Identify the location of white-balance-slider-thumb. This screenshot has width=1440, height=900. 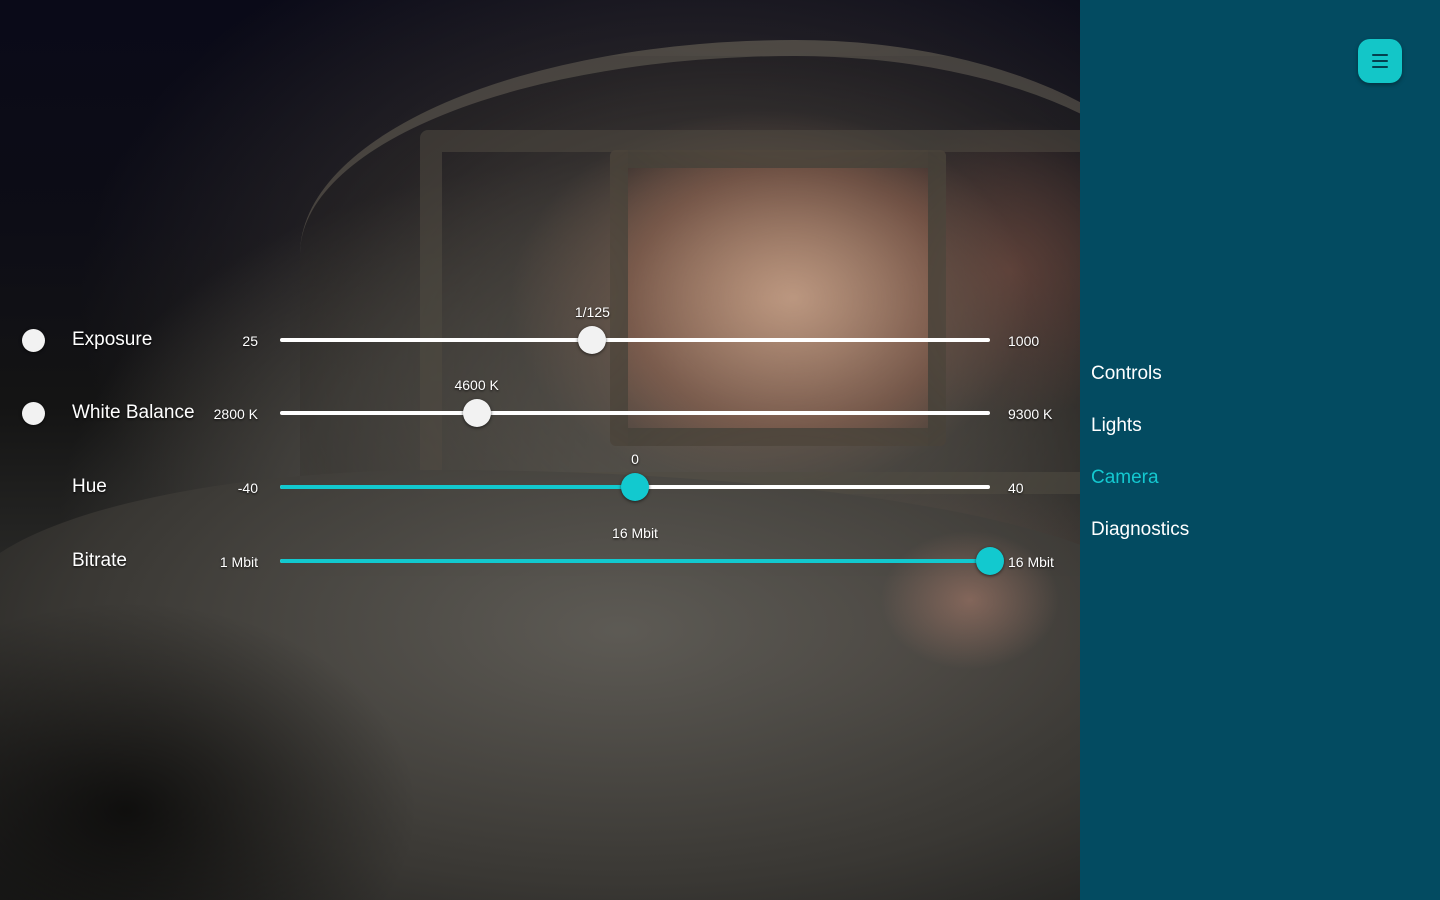
(476, 413).